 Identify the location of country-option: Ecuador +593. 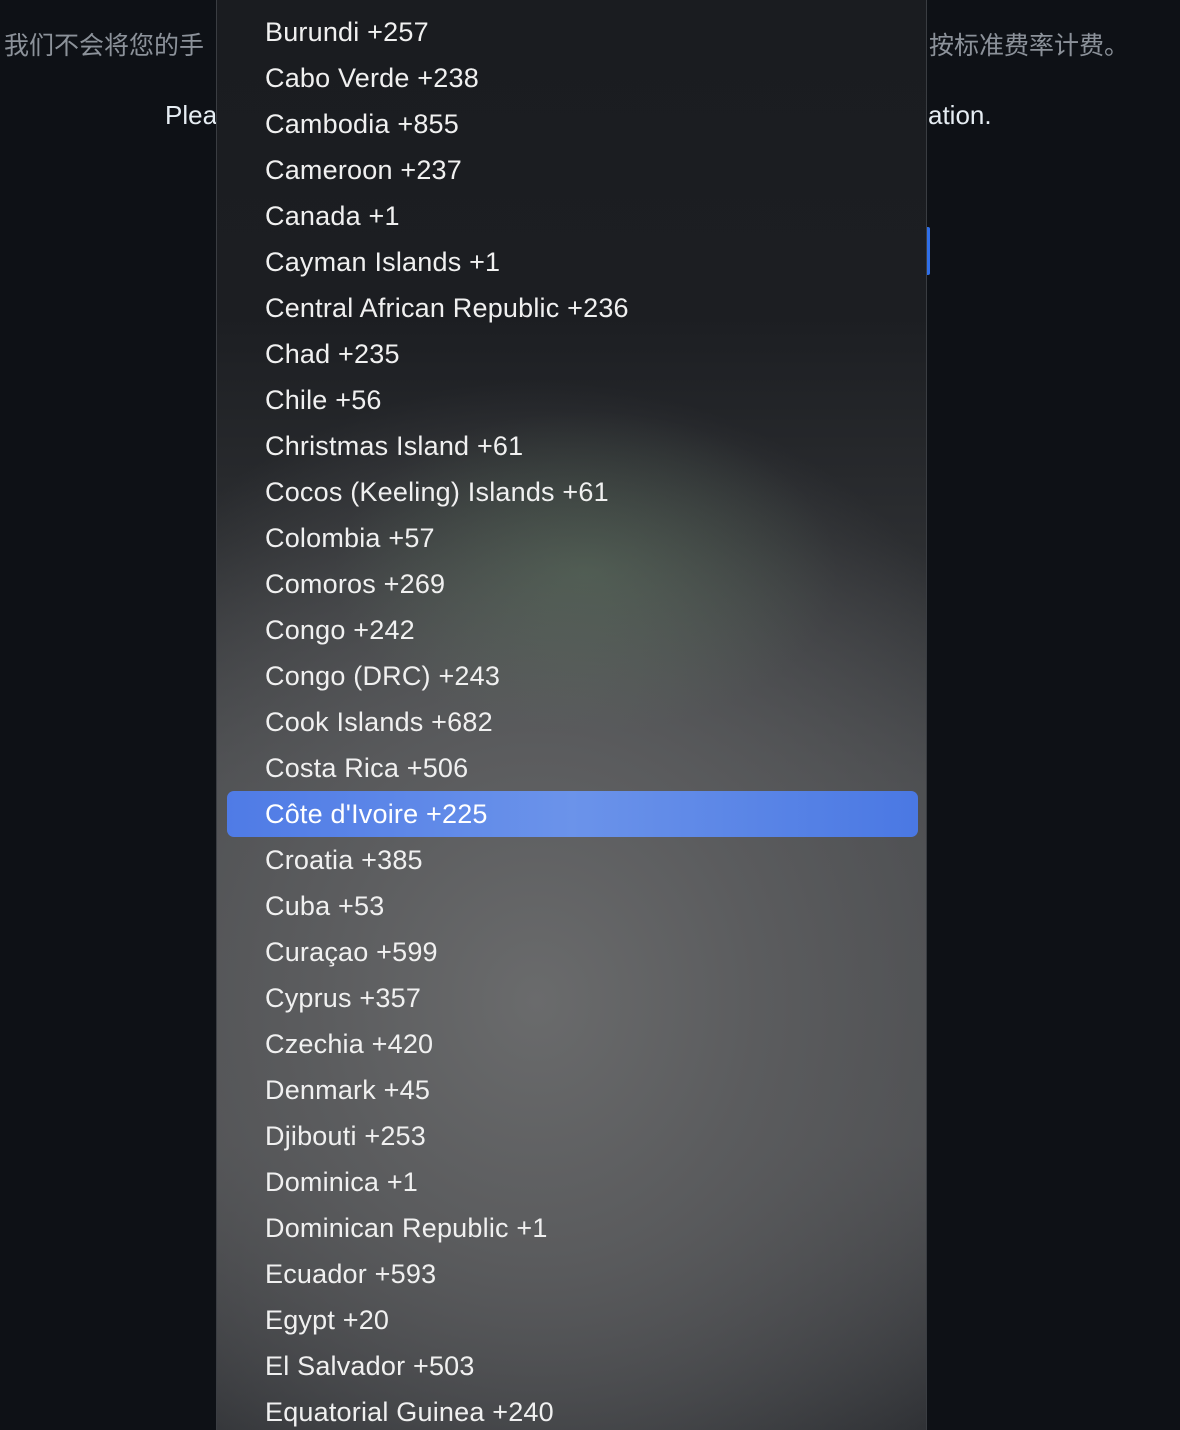
(572, 1274).